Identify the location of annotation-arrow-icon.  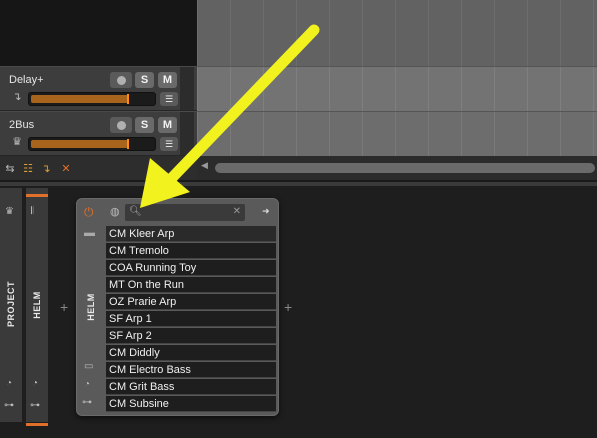
(230, 116).